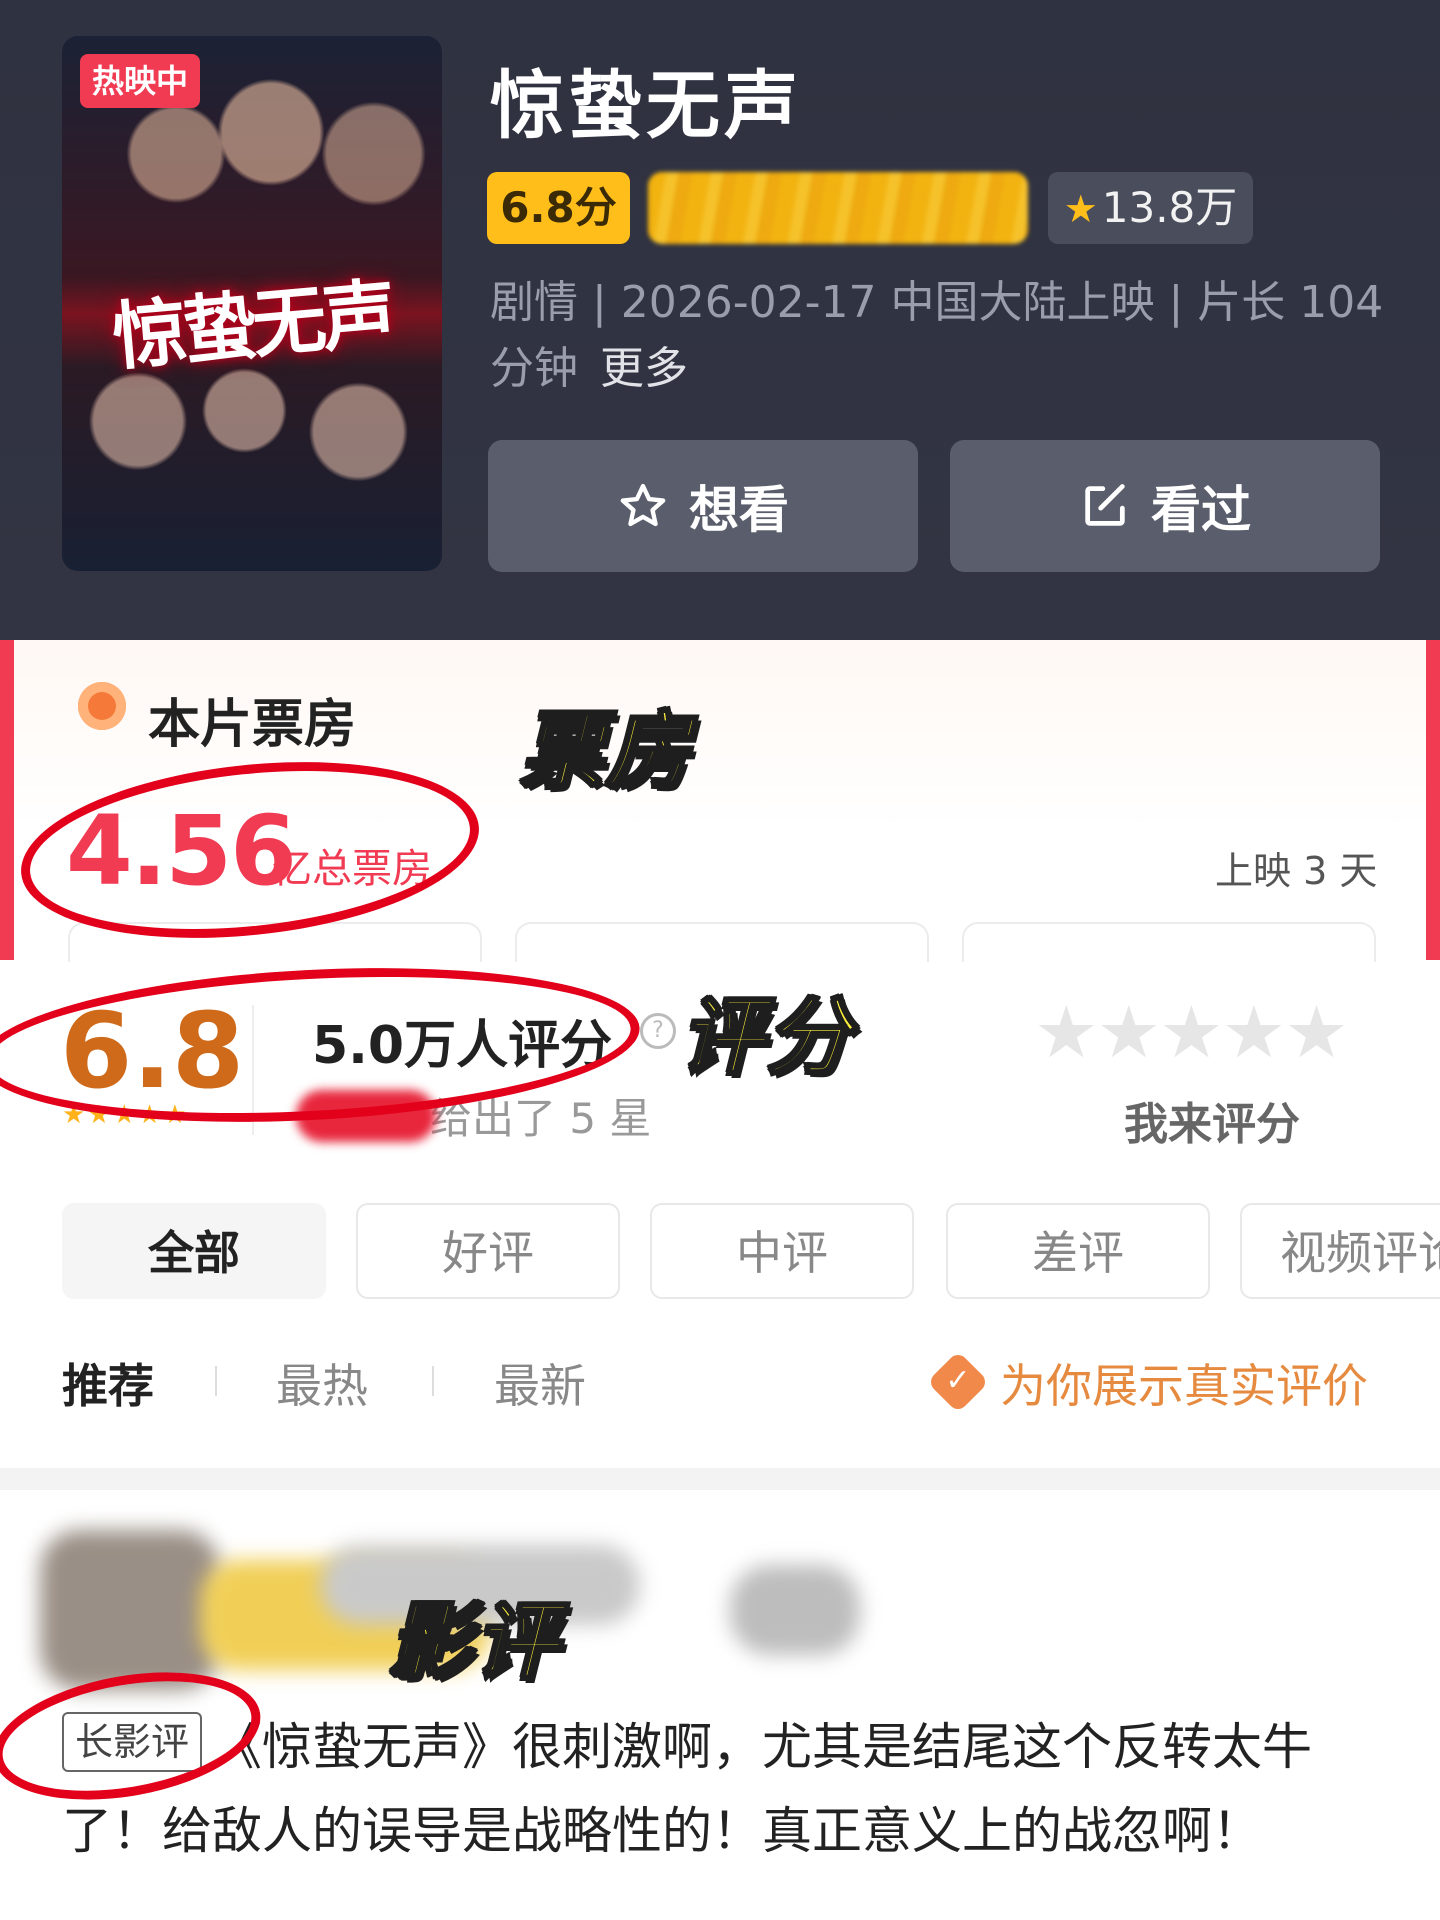 This screenshot has width=1440, height=1920. What do you see at coordinates (1169, 207) in the screenshot?
I see `want-count-value: 13.8万` at bounding box center [1169, 207].